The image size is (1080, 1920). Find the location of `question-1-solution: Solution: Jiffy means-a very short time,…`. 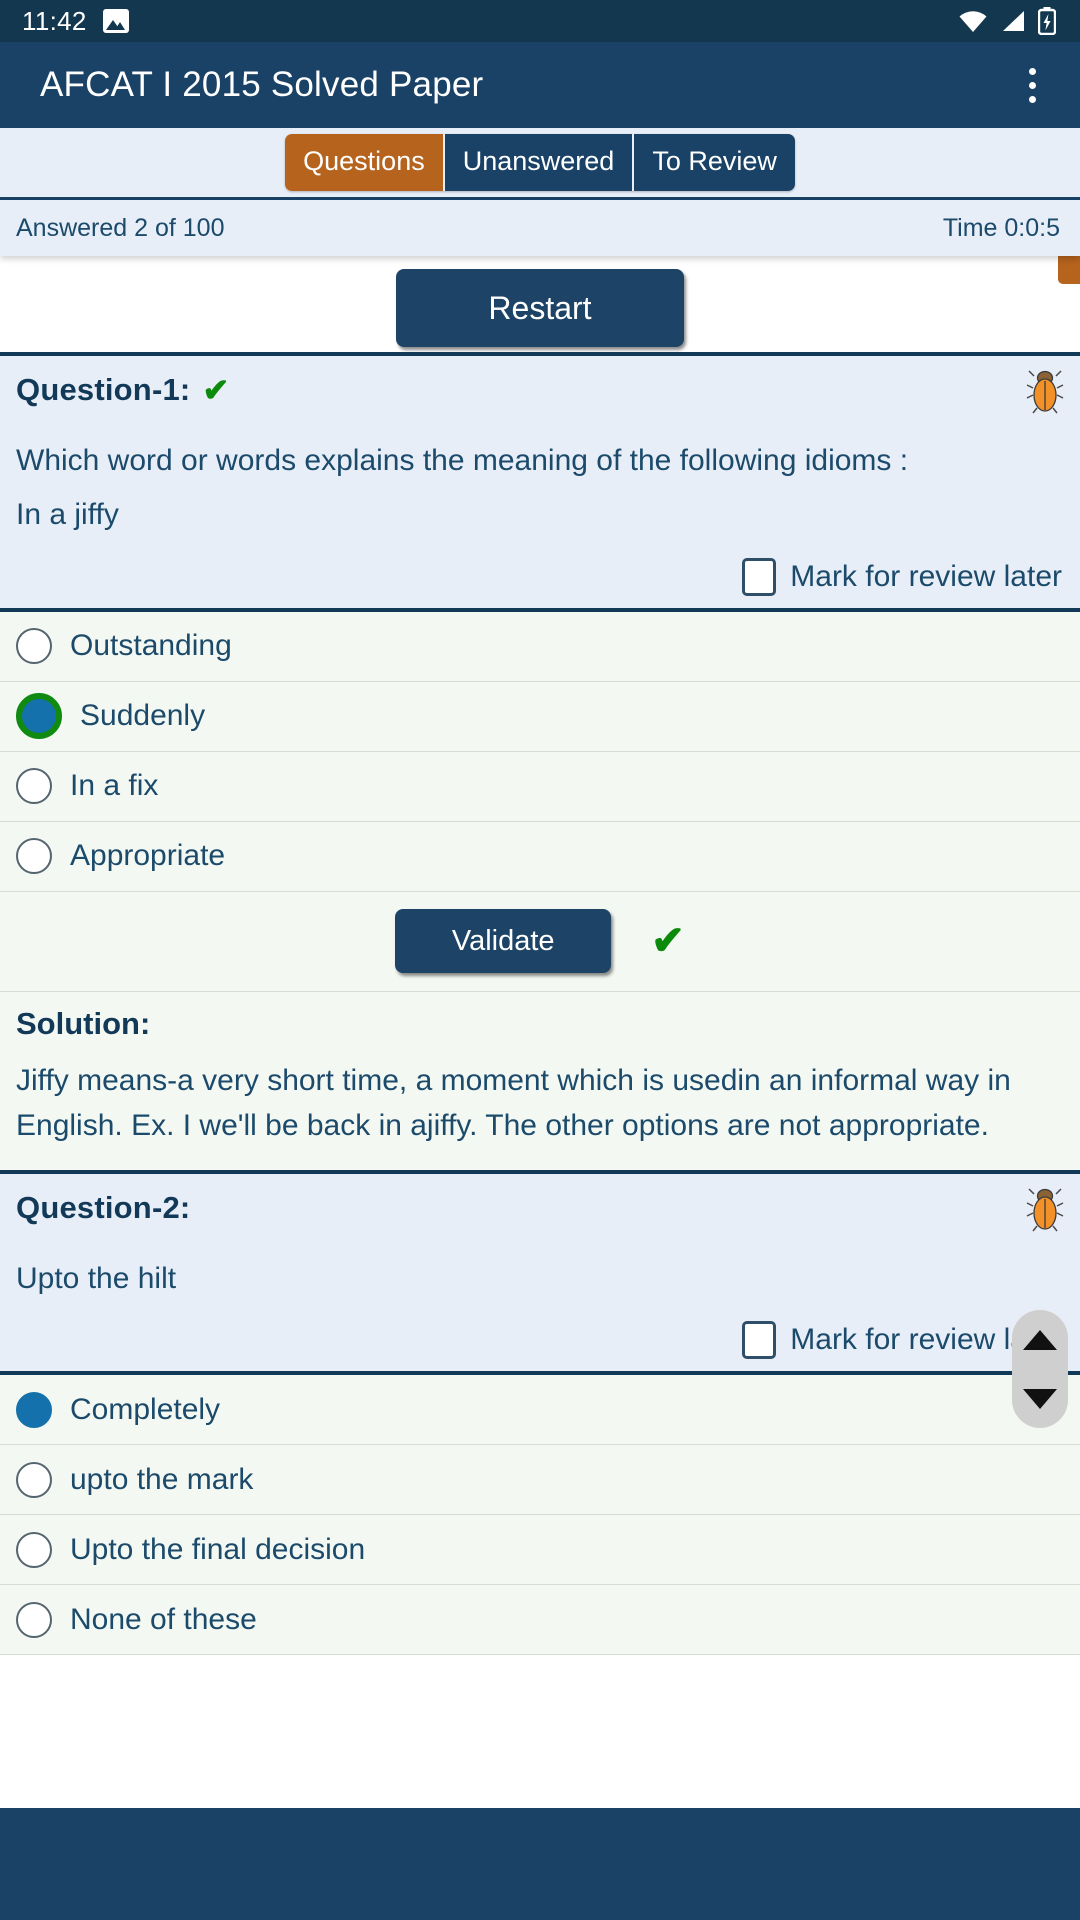

question-1-solution: Solution: Jiffy means-a very short time,… is located at coordinates (540, 1080).